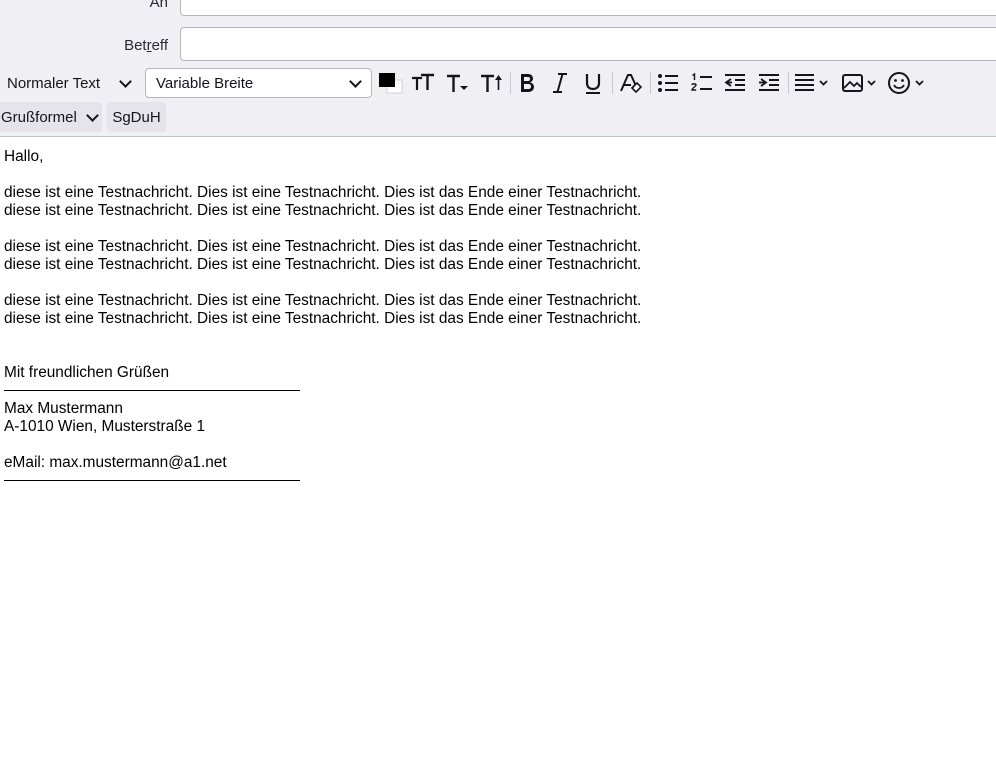  I want to click on greeting-template-label: Grußformel, so click(39, 117).